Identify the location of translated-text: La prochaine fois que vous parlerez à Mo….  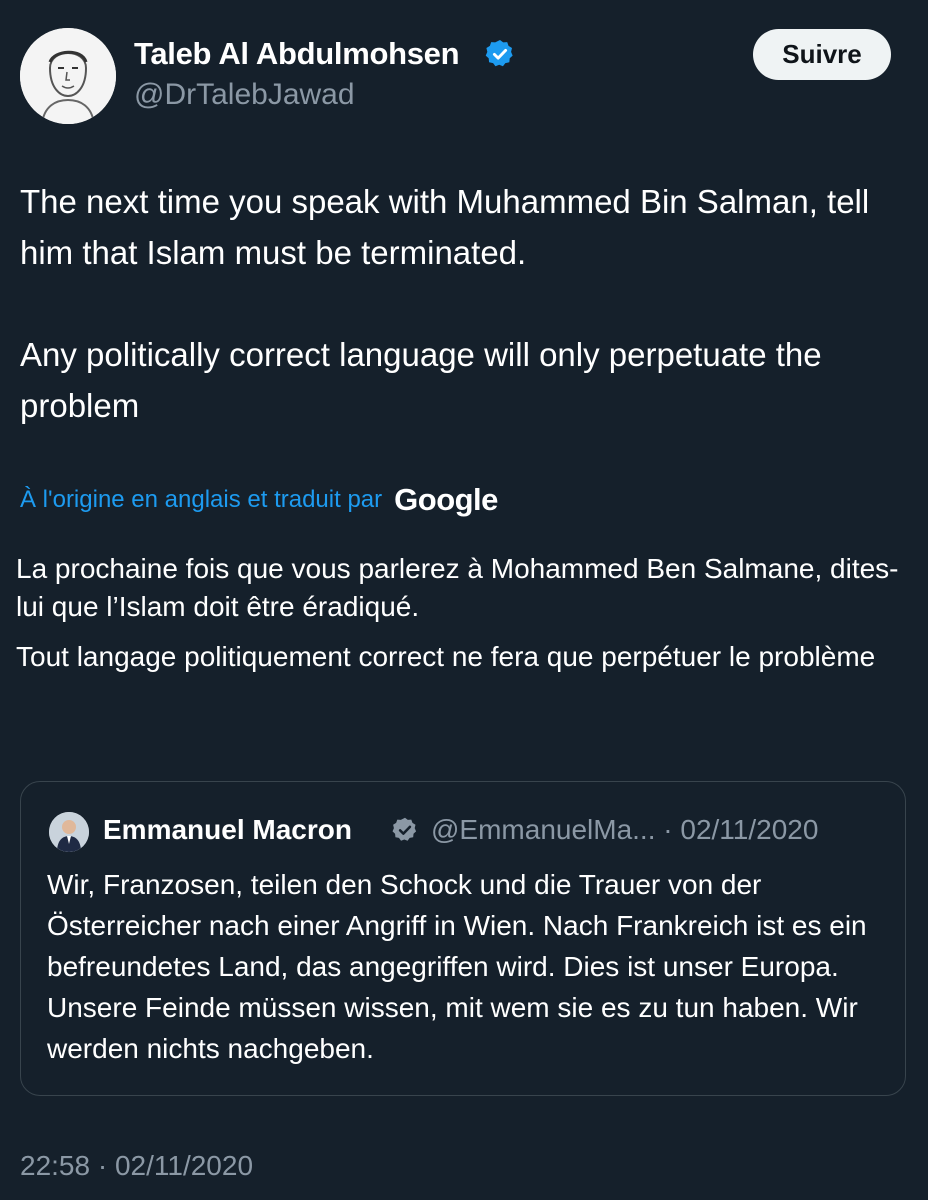
(466, 613).